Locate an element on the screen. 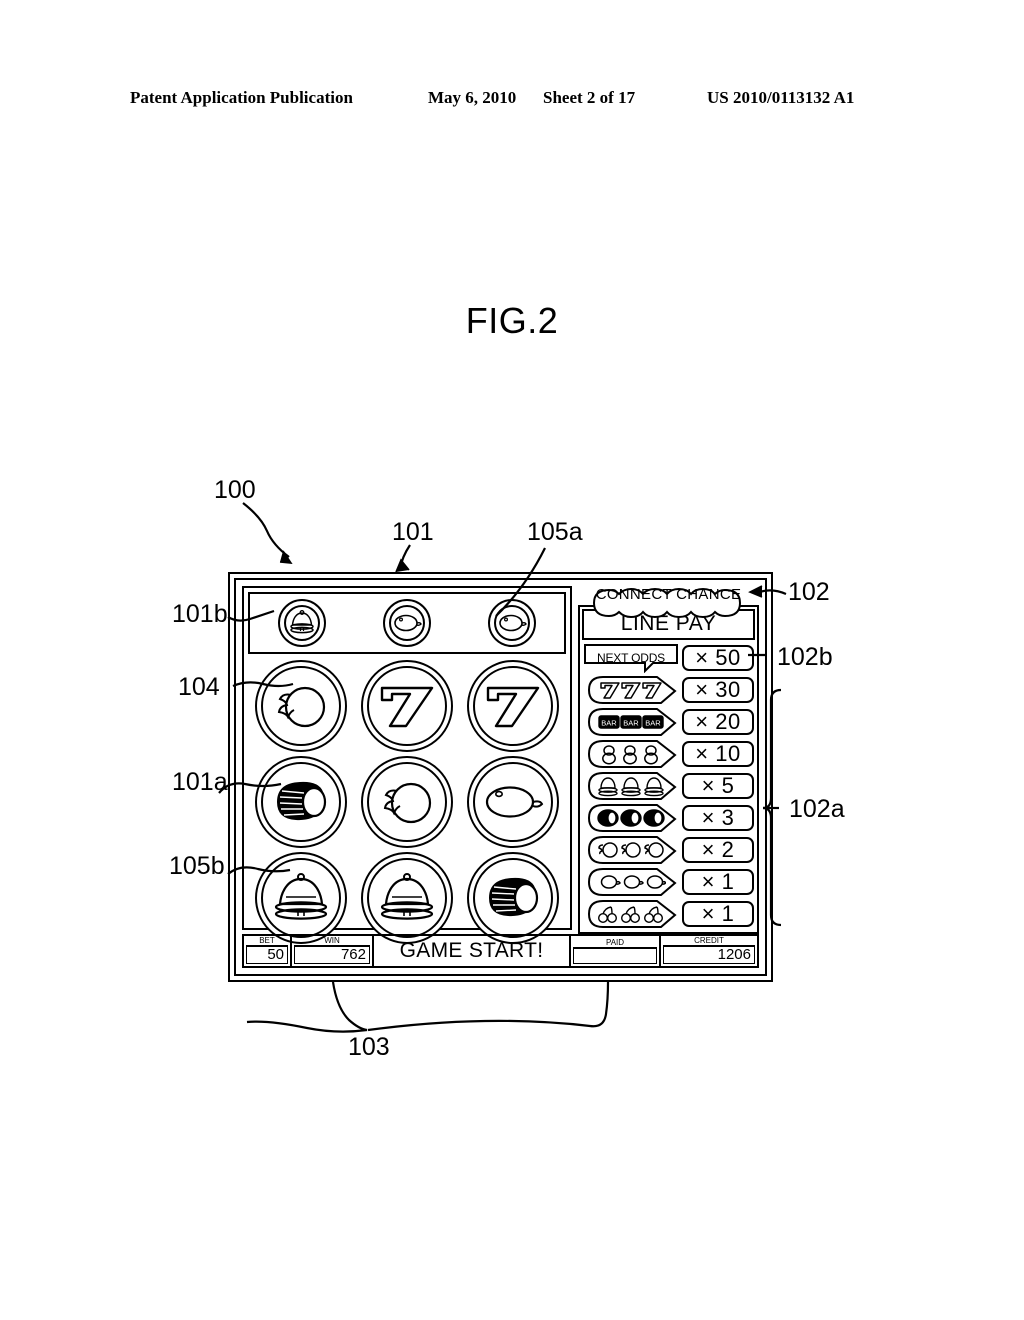  win-caption: WIN is located at coordinates (332, 941).